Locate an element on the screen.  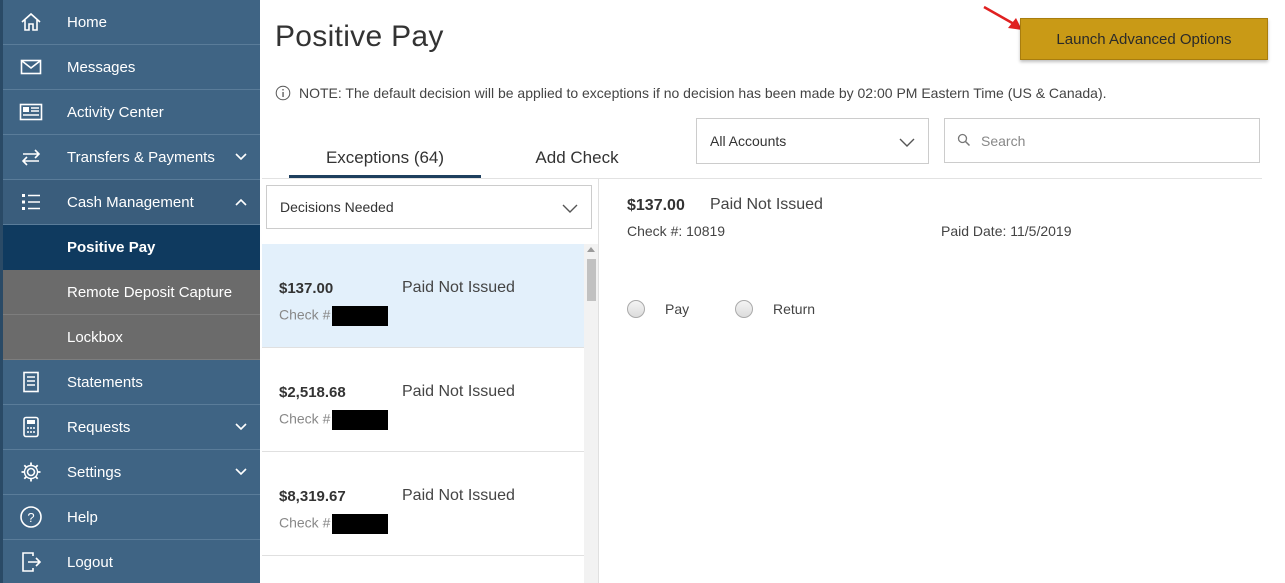
sidebar-item-label: Logout is located at coordinates (90, 562).